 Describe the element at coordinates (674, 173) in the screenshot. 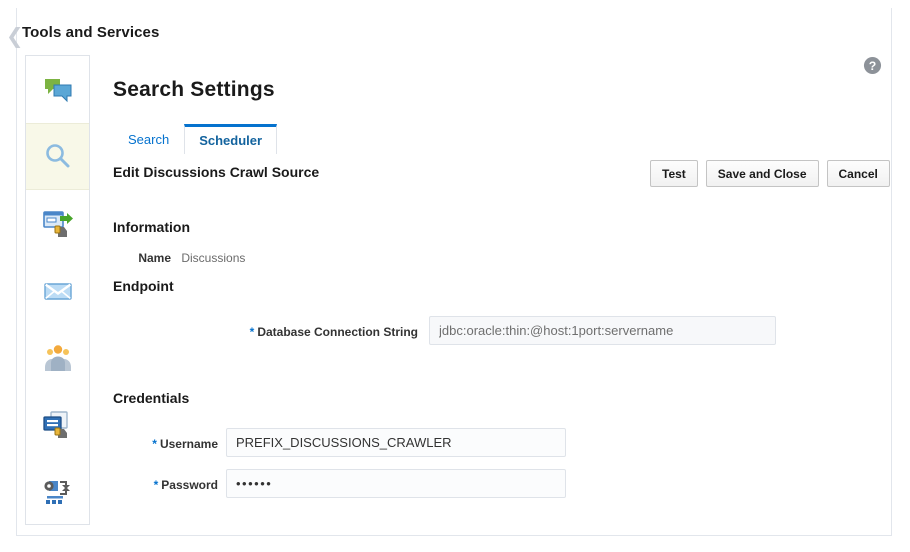

I see `test-button: Test` at that location.